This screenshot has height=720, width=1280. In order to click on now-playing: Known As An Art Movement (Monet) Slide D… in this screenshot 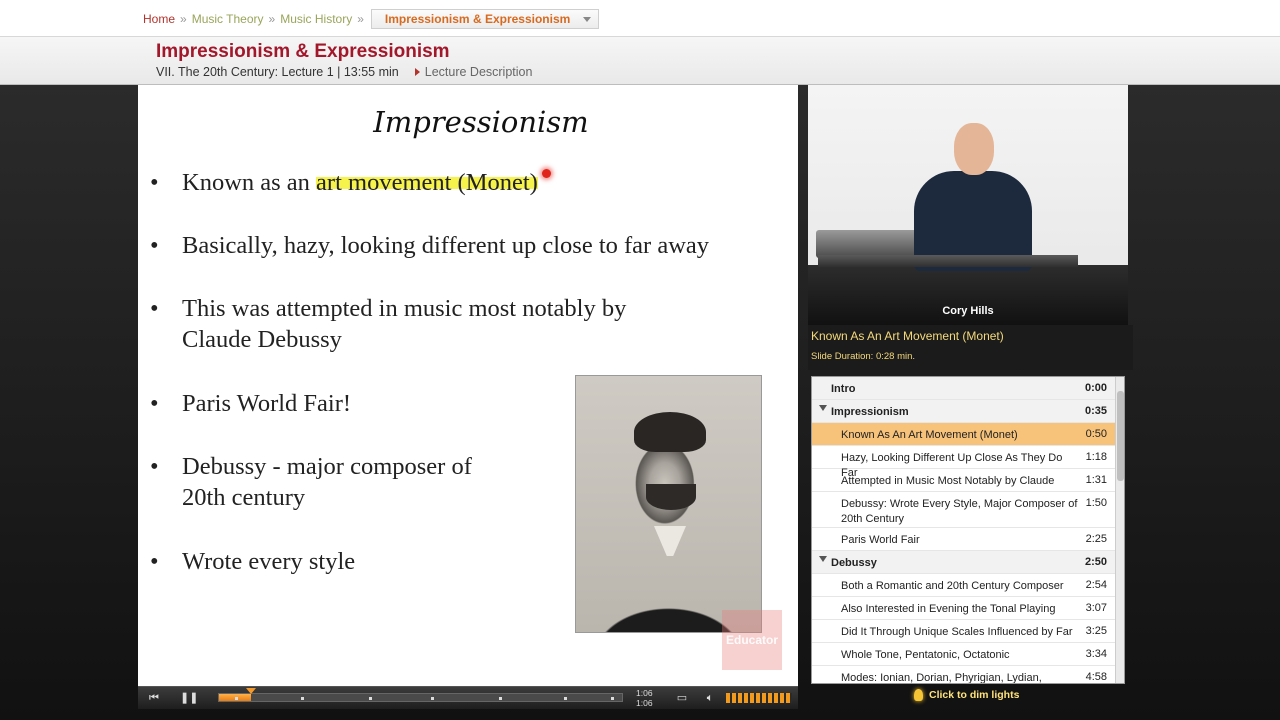, I will do `click(970, 347)`.